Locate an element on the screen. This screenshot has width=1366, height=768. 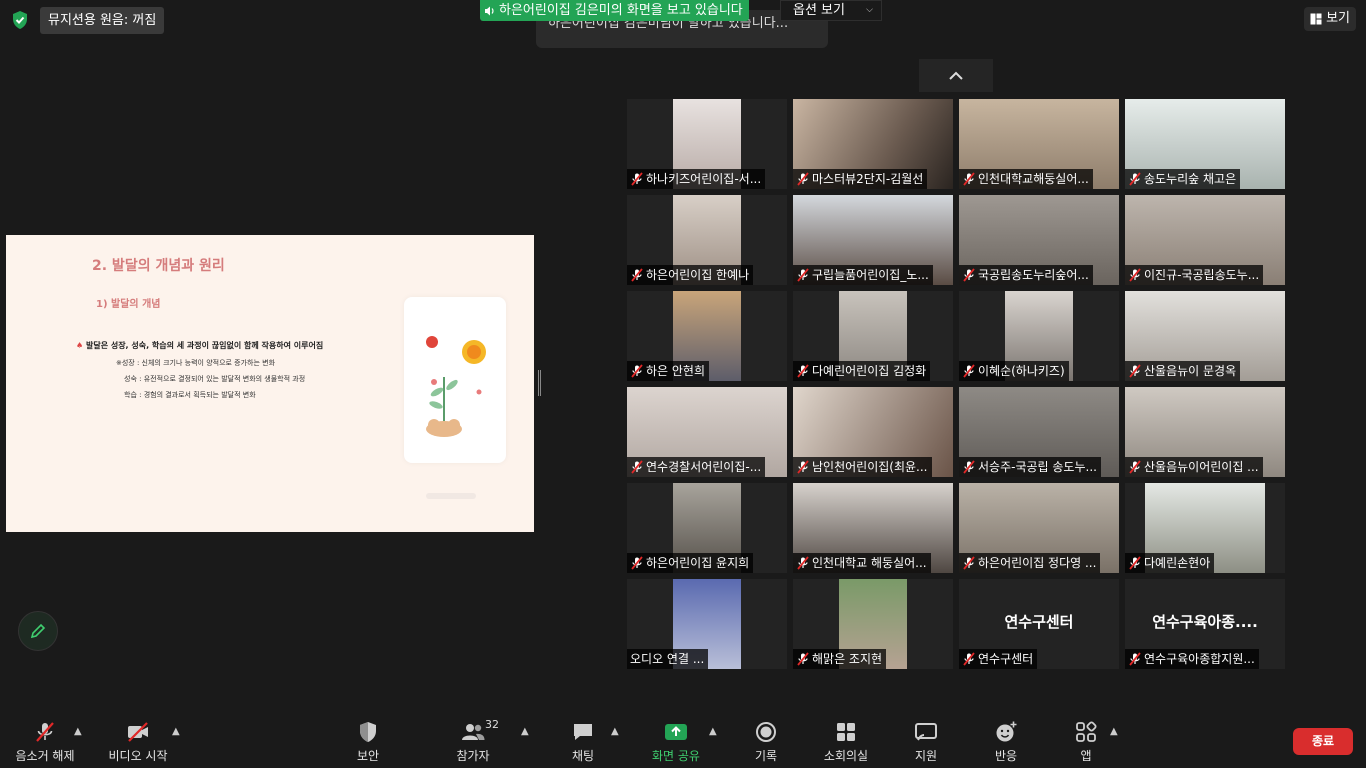
unmute-label: 음소거 해제 is located at coordinates (45, 756).